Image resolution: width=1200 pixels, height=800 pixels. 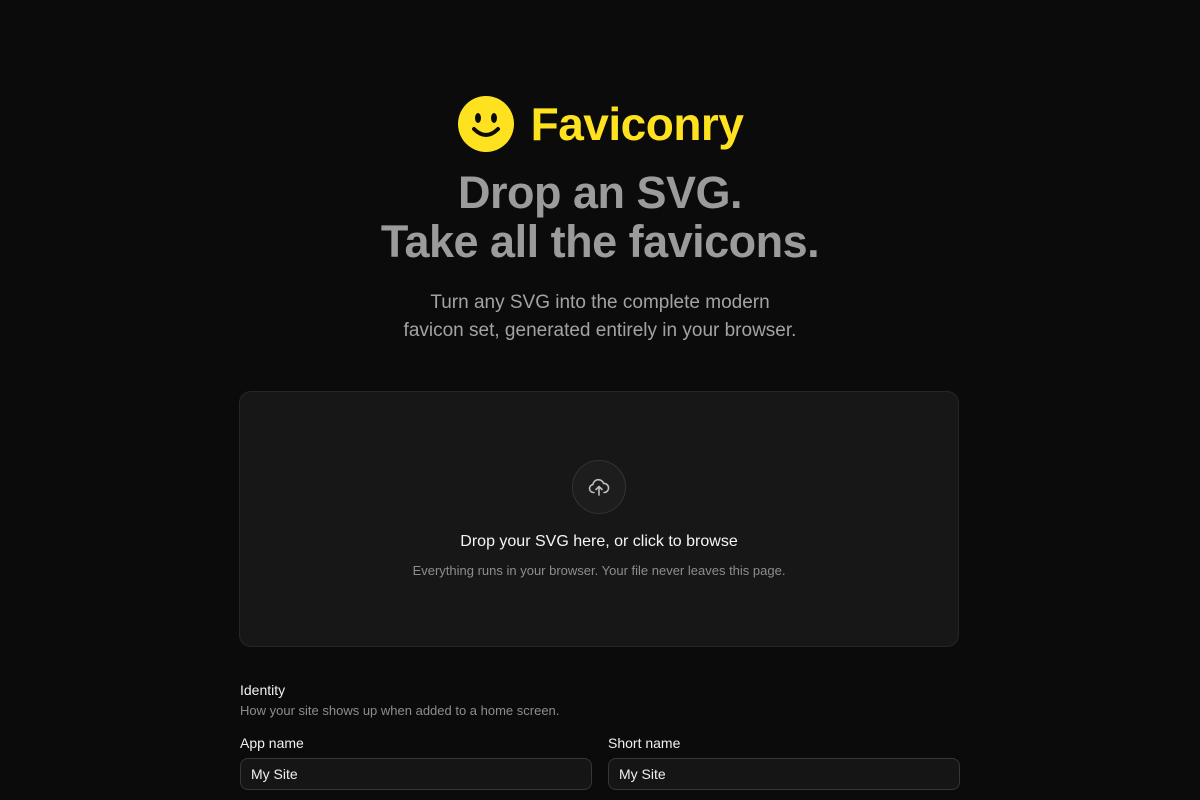 What do you see at coordinates (600, 241) in the screenshot?
I see `hero-headline-line-2: Take all the favicons.` at bounding box center [600, 241].